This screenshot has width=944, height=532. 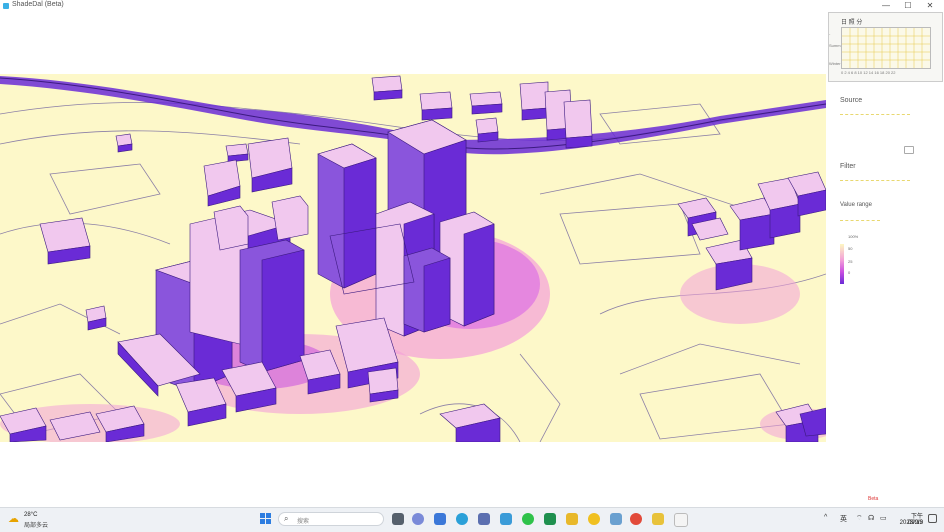 I want to click on sun-hours-grid, so click(x=886, y=48).